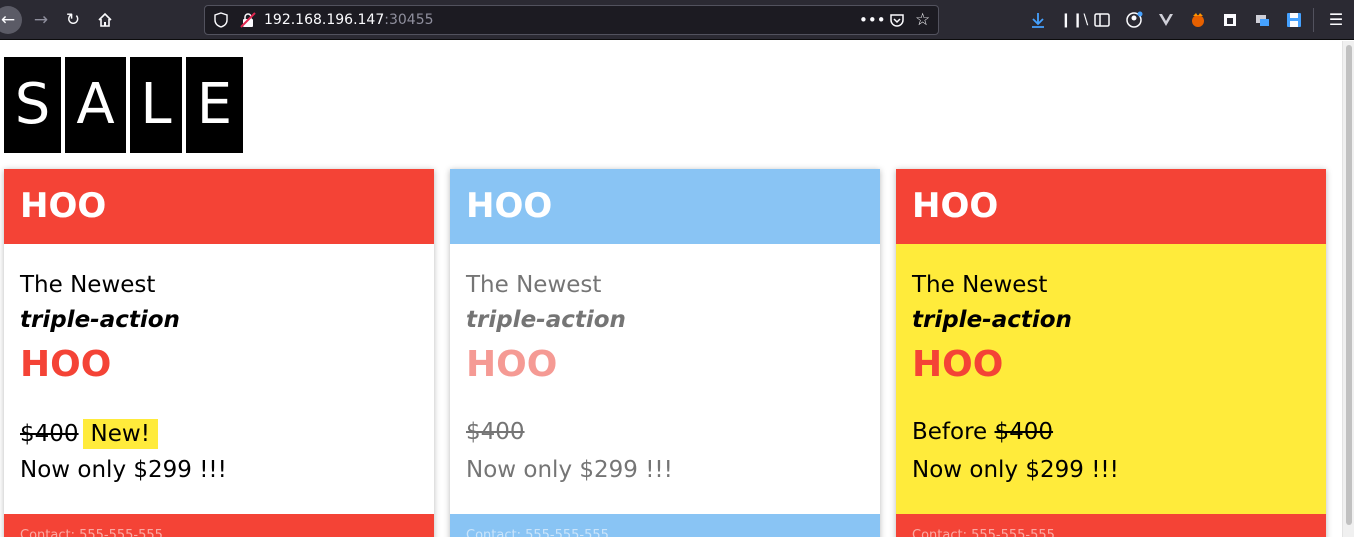 The image size is (1354, 537). Describe the element at coordinates (409, 20) in the screenshot. I see `url-port: :30455` at that location.